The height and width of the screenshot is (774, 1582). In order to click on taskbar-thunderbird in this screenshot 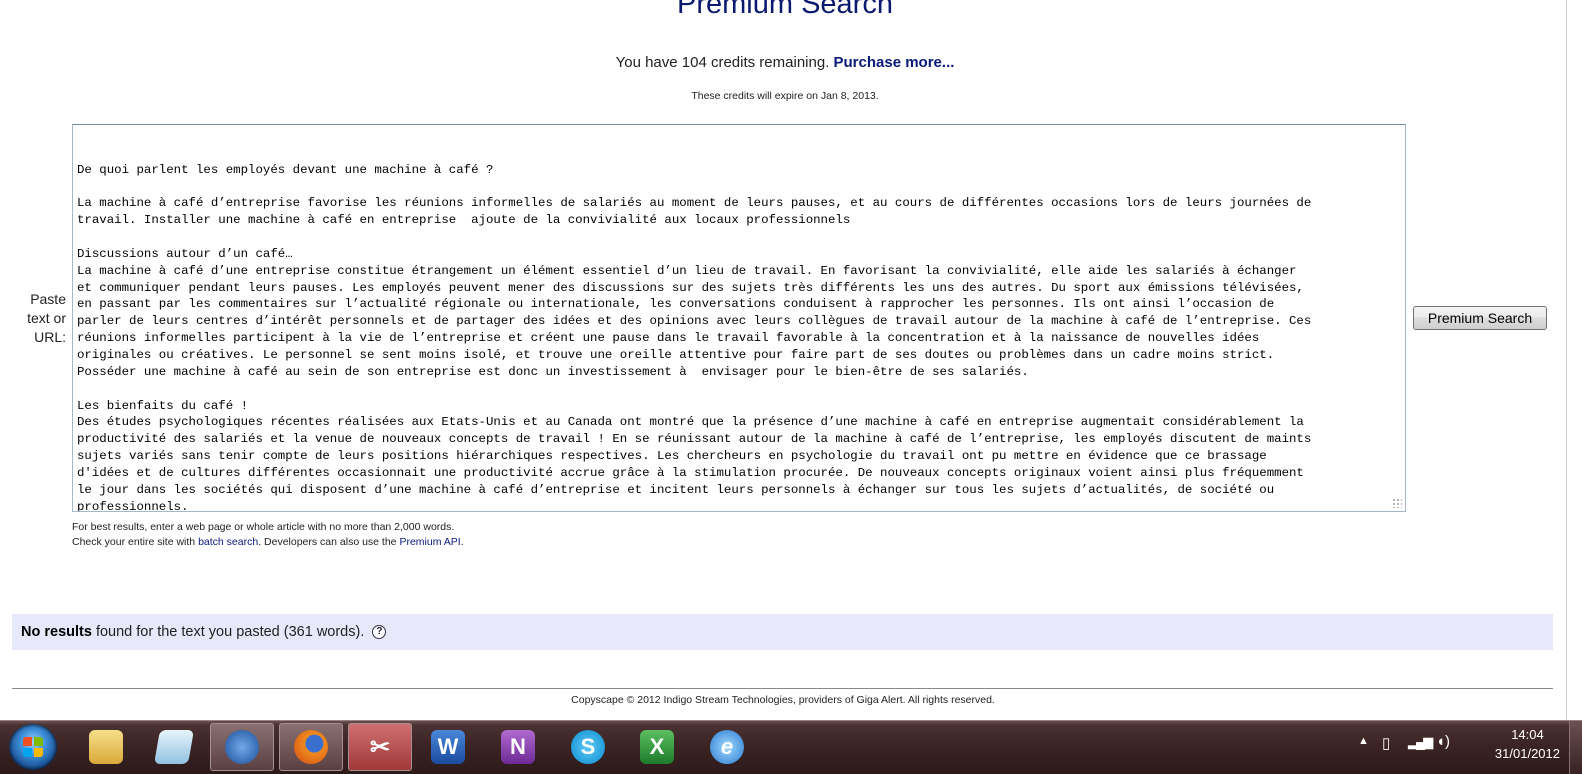, I will do `click(242, 747)`.